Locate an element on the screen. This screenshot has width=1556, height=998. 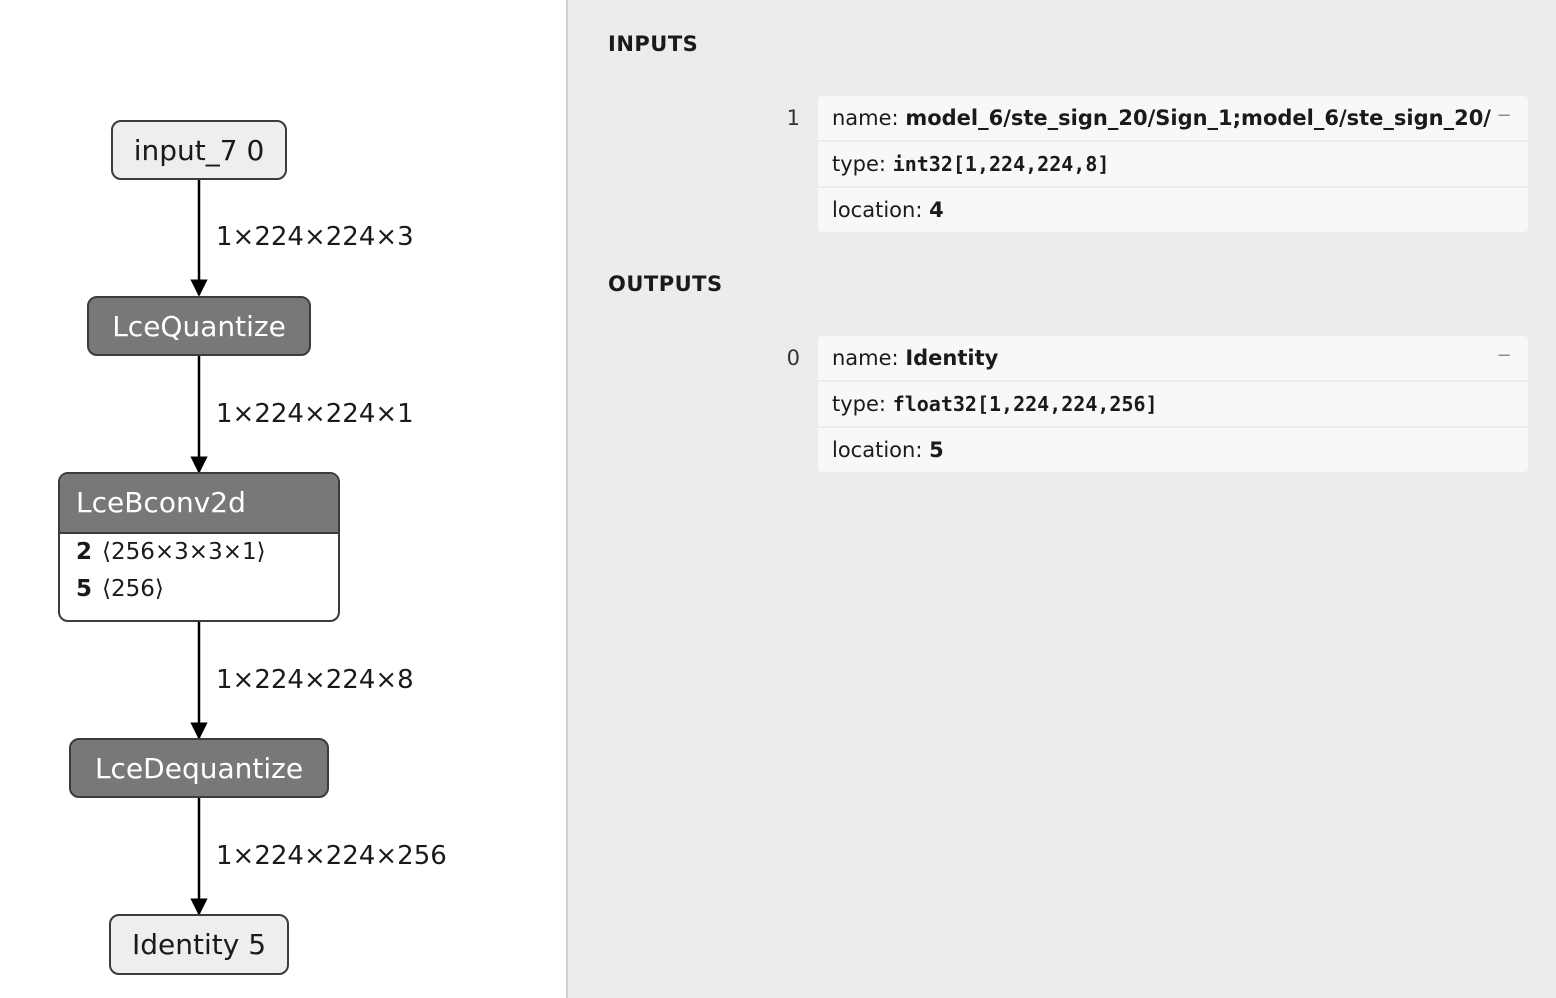
node-lcedequantize: LceDequantize is located at coordinates (199, 768).